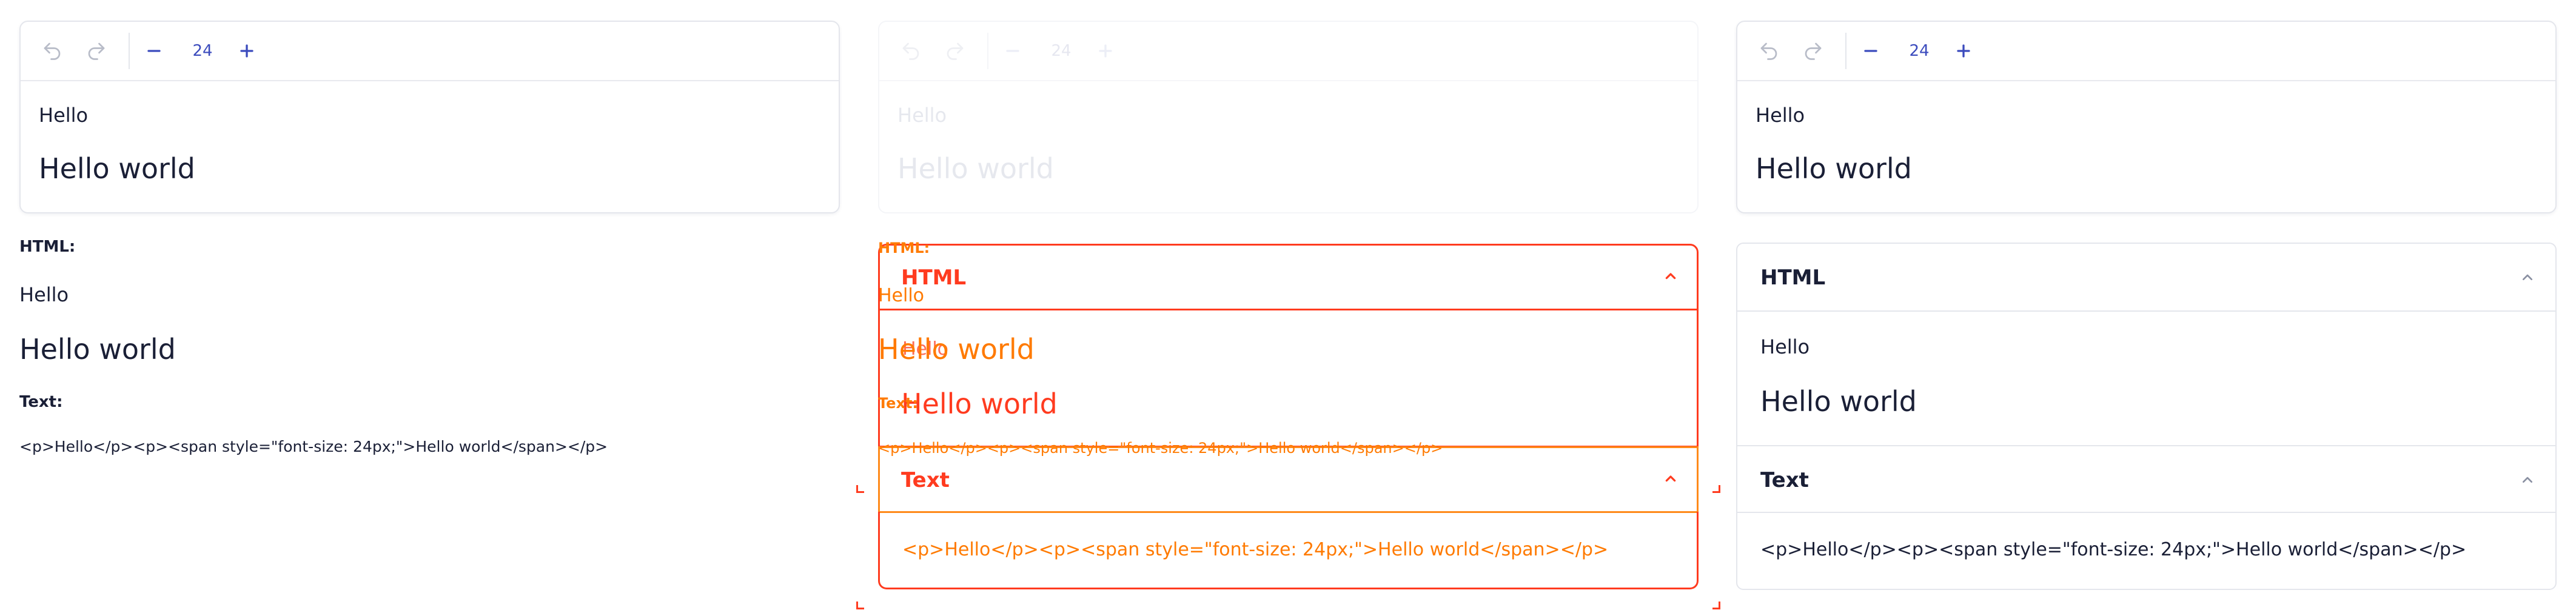 This screenshot has width=2576, height=610. I want to click on rich-text-editor-faded: 24 Hello Hello world, so click(1288, 117).